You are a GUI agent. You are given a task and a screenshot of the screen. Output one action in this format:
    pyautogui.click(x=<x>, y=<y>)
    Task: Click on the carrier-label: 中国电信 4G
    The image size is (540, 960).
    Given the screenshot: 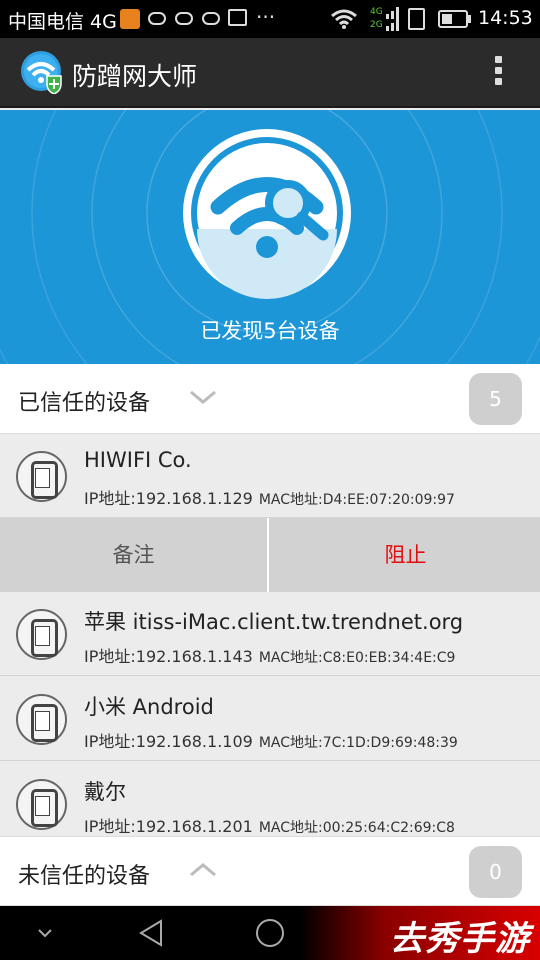 What is the action you would take?
    pyautogui.click(x=62, y=22)
    